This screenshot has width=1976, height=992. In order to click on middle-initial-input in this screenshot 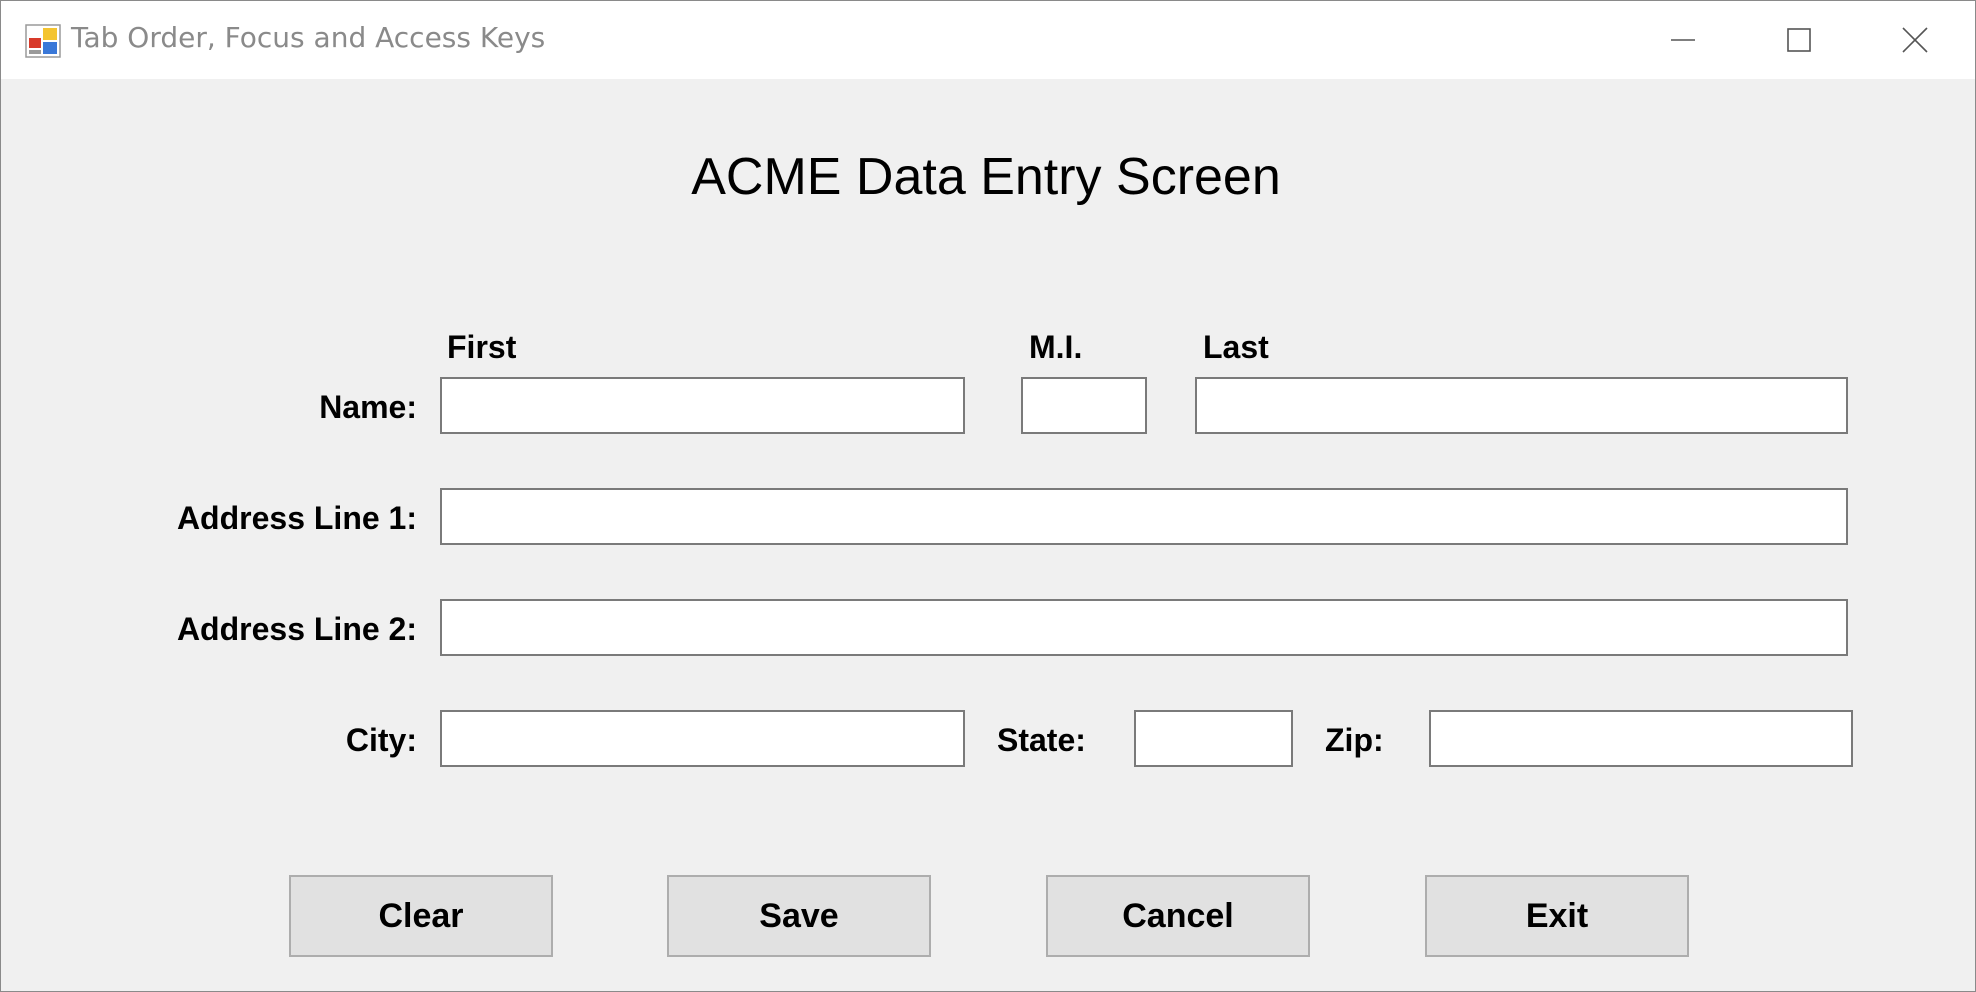, I will do `click(1084, 405)`.